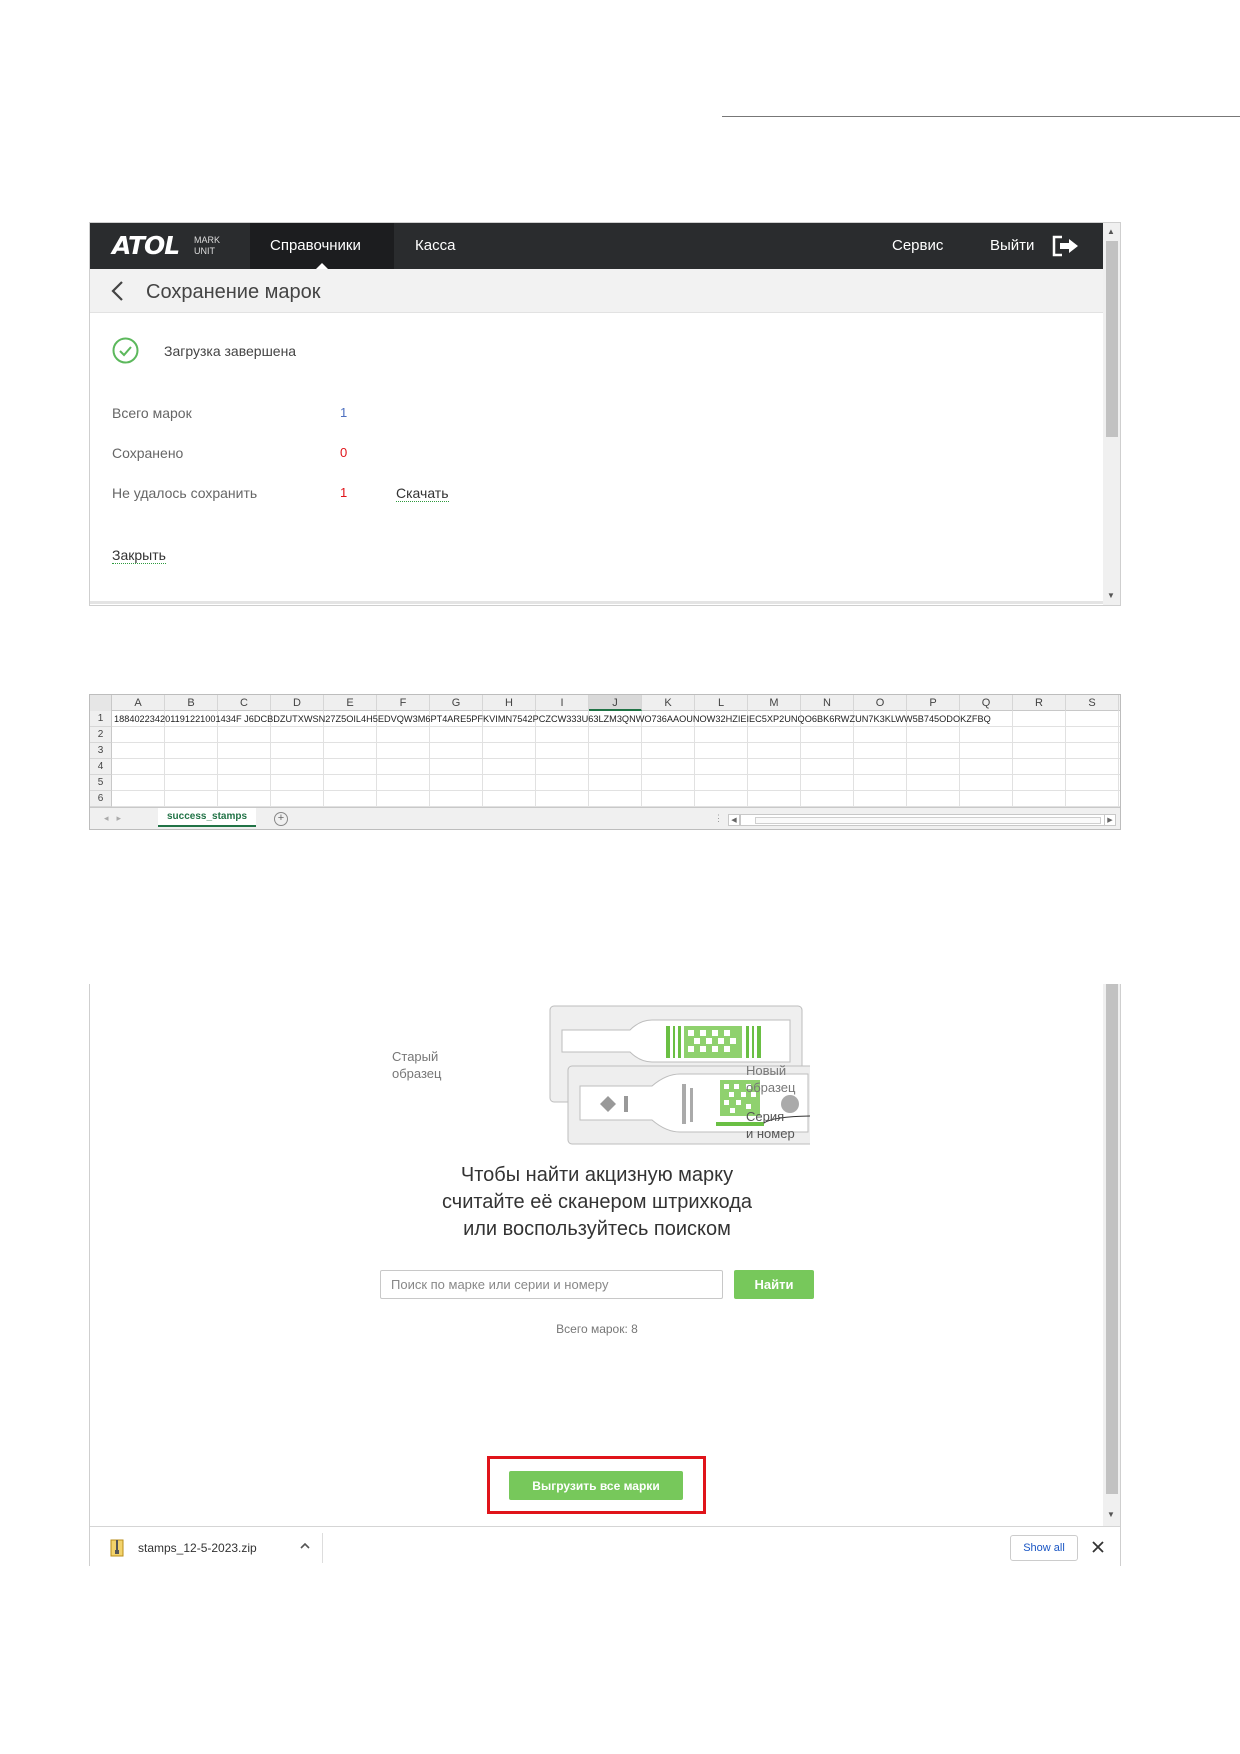 This screenshot has height=1754, width=1240. What do you see at coordinates (770, 1125) in the screenshot?
I see `series-number-caption: Серия и номер` at bounding box center [770, 1125].